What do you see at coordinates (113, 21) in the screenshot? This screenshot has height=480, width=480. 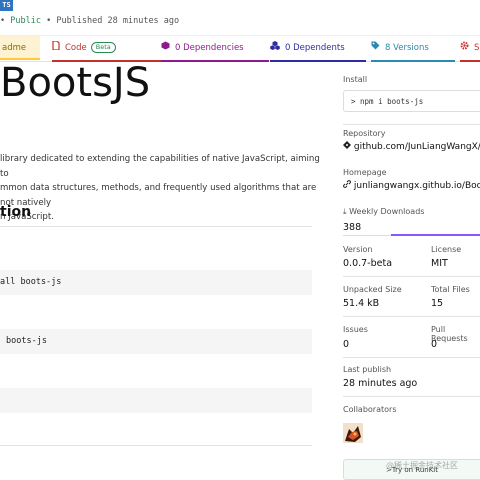 I see `published-time: • Published 28 minutes ago` at bounding box center [113, 21].